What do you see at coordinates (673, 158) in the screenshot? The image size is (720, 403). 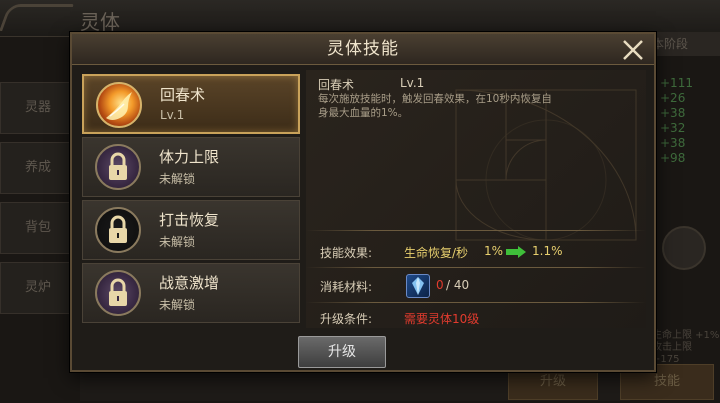 I see `background-stat: +98` at bounding box center [673, 158].